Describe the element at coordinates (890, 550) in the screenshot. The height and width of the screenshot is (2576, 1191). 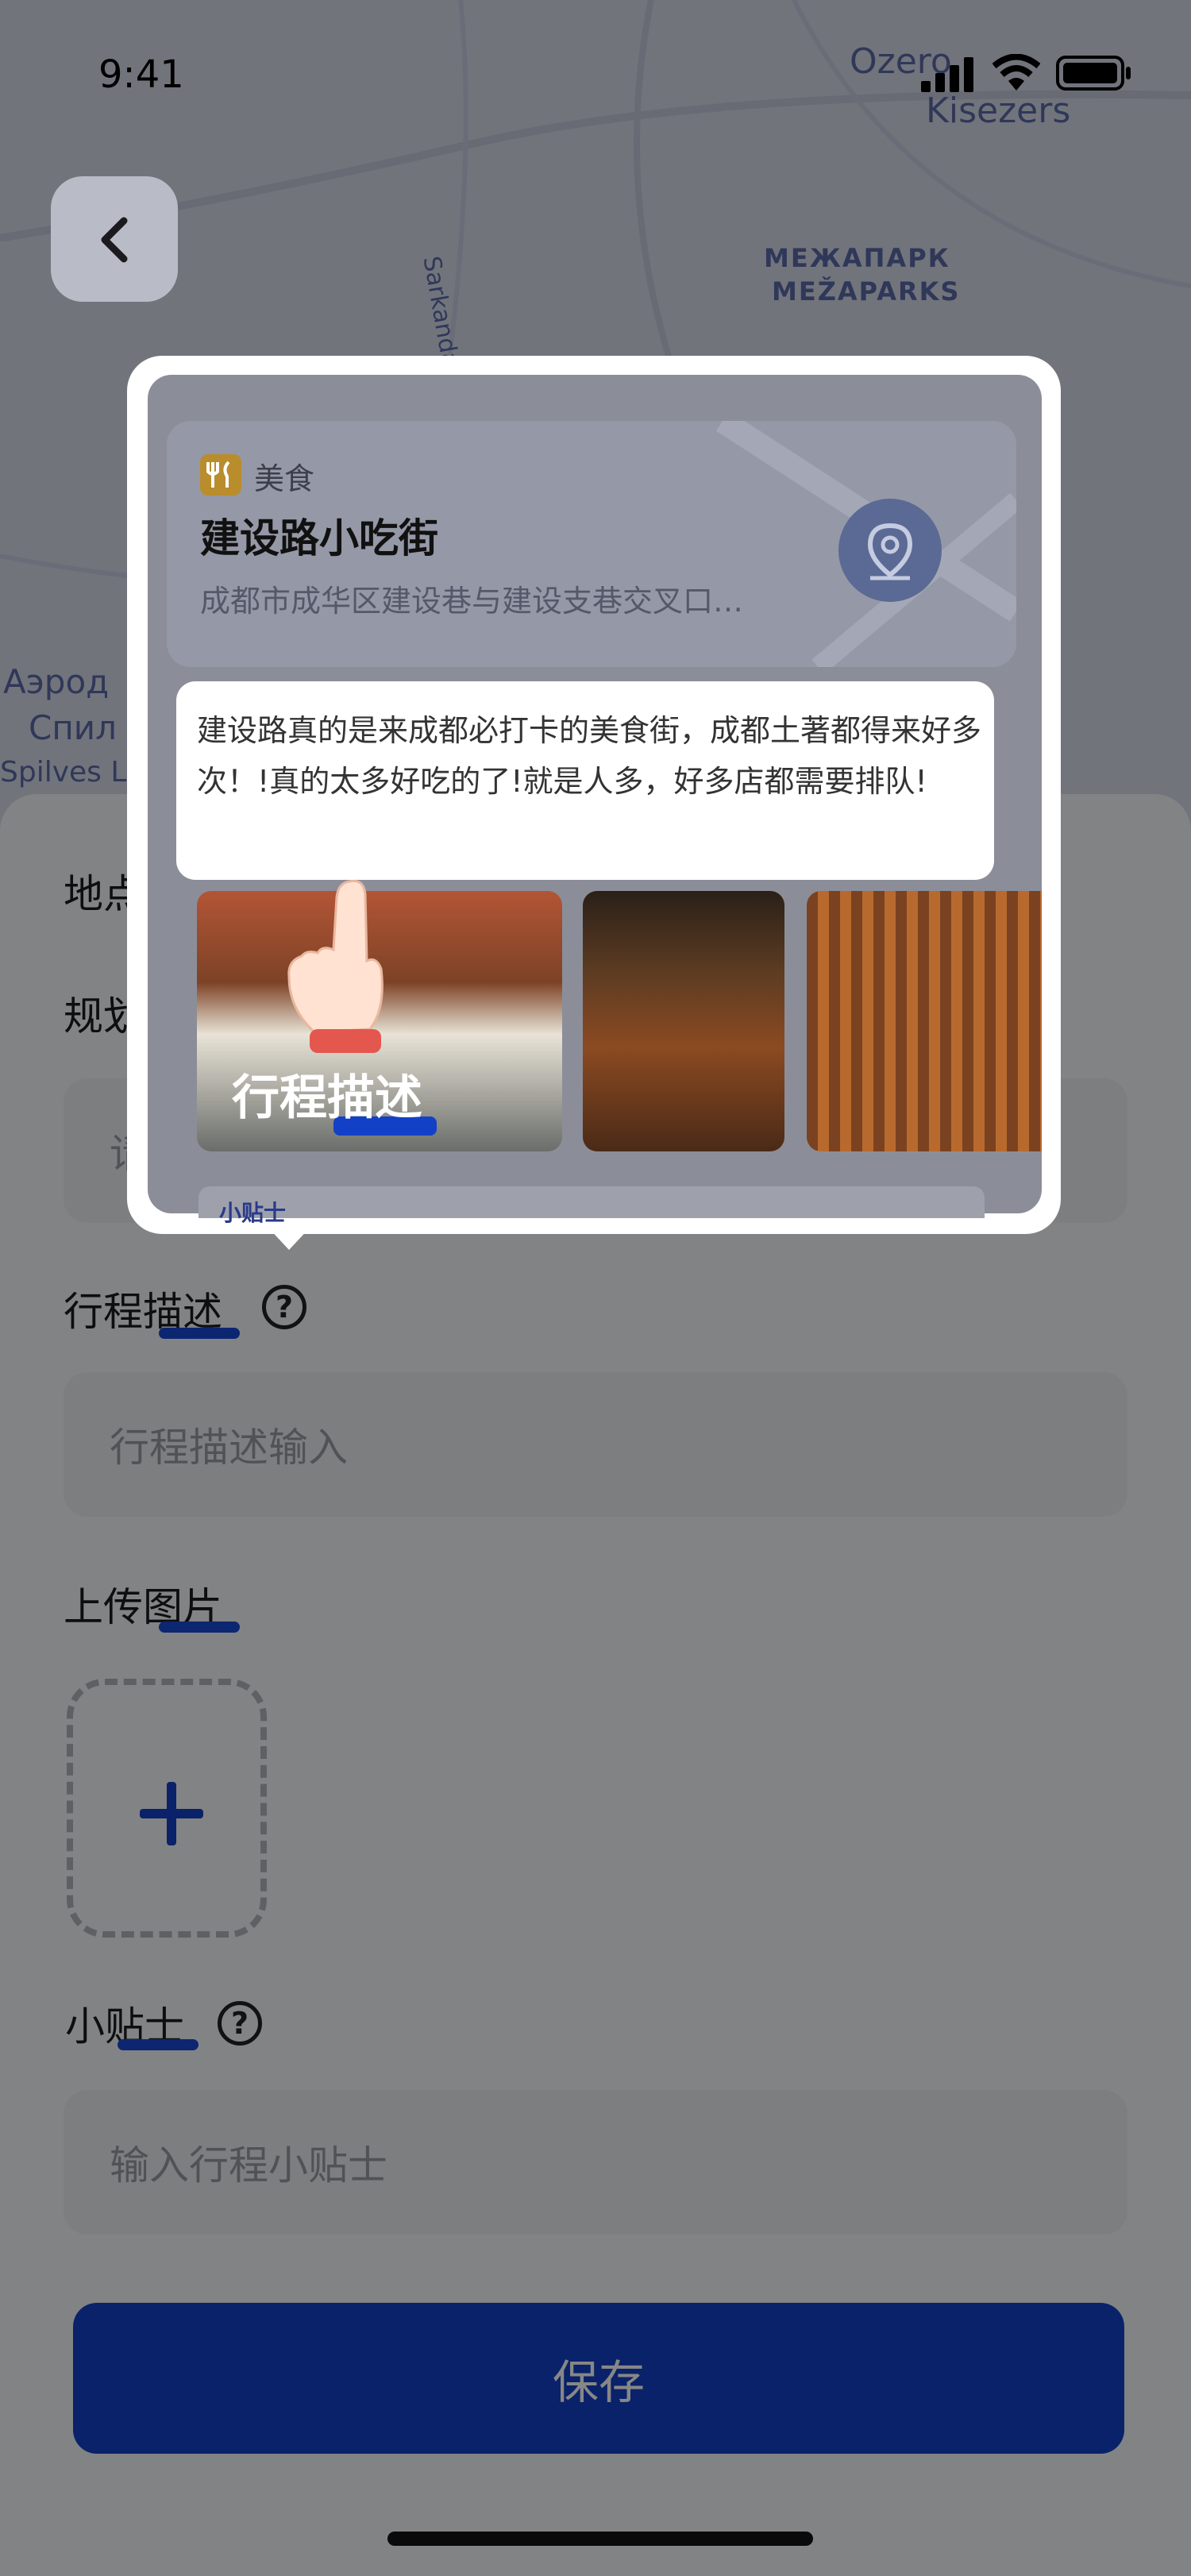
I see `location-pin-icon` at that location.